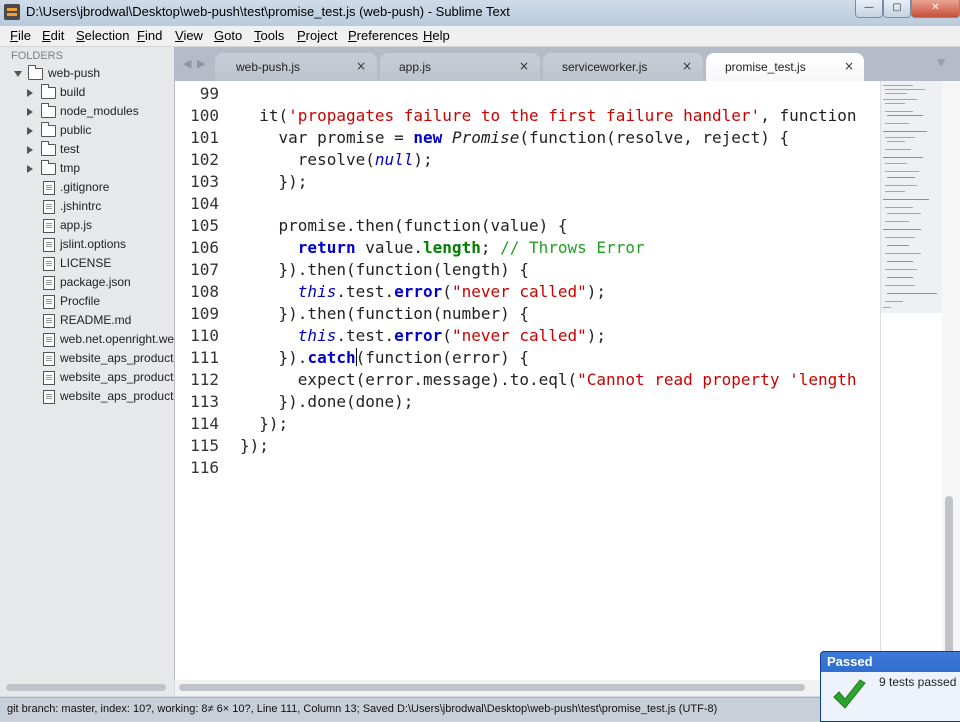  Describe the element at coordinates (87, 263) in the screenshot. I see `tree-file: LICENSE` at that location.